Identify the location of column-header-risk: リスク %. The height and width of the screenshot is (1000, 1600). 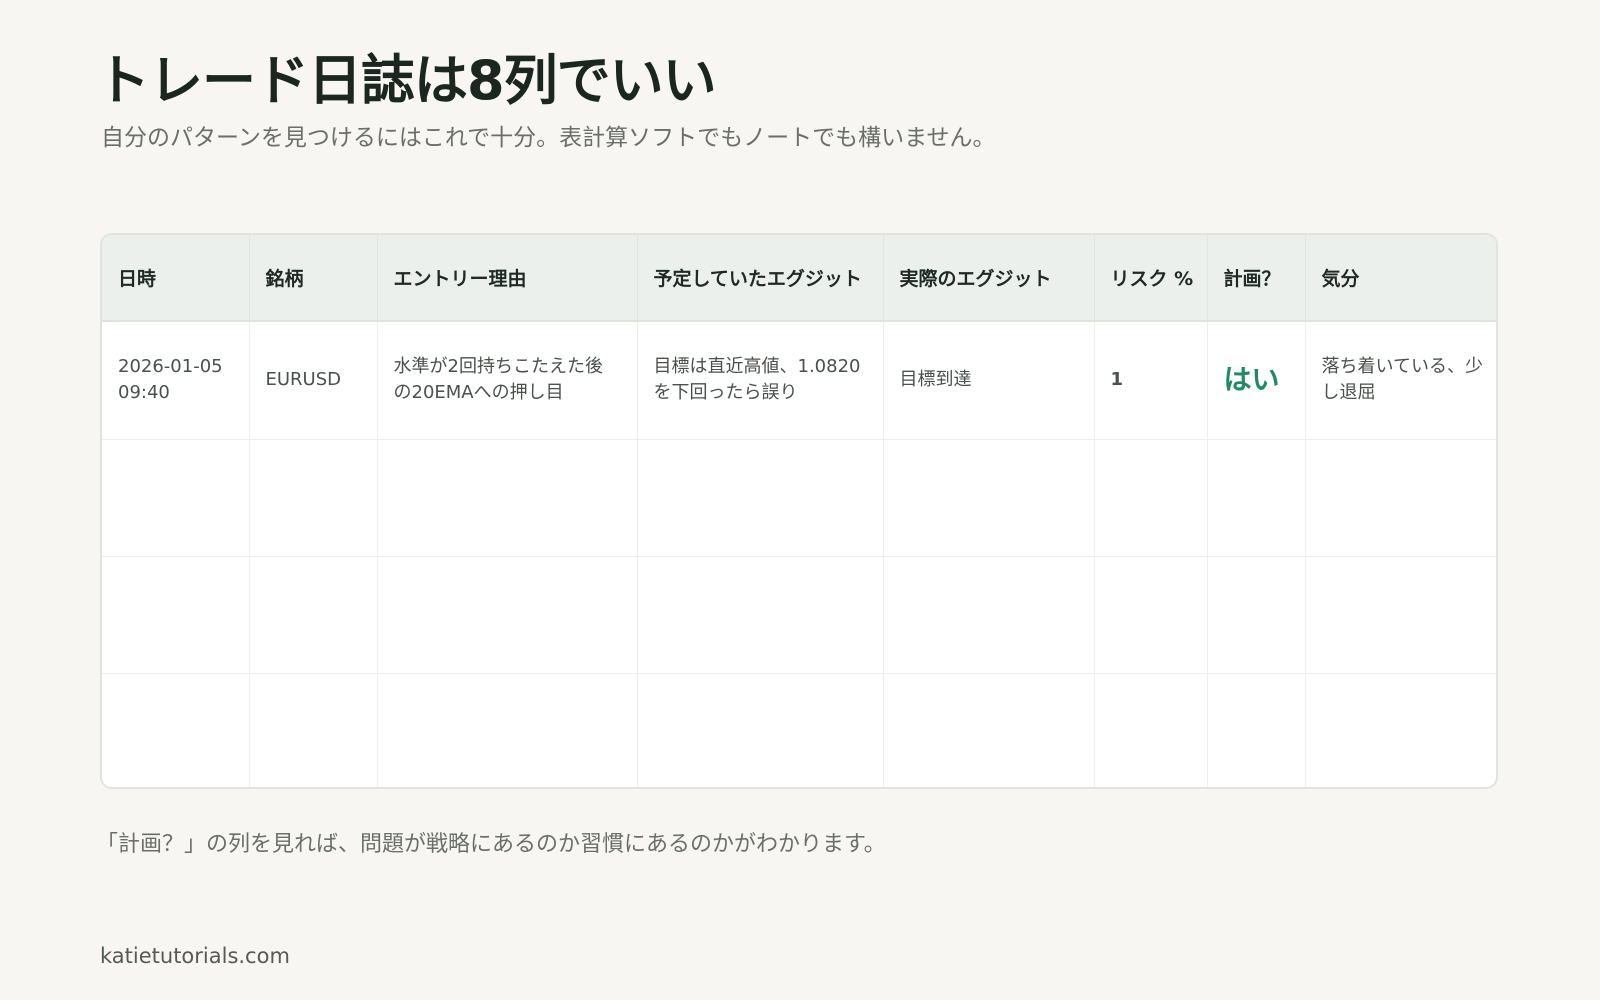
(1151, 278).